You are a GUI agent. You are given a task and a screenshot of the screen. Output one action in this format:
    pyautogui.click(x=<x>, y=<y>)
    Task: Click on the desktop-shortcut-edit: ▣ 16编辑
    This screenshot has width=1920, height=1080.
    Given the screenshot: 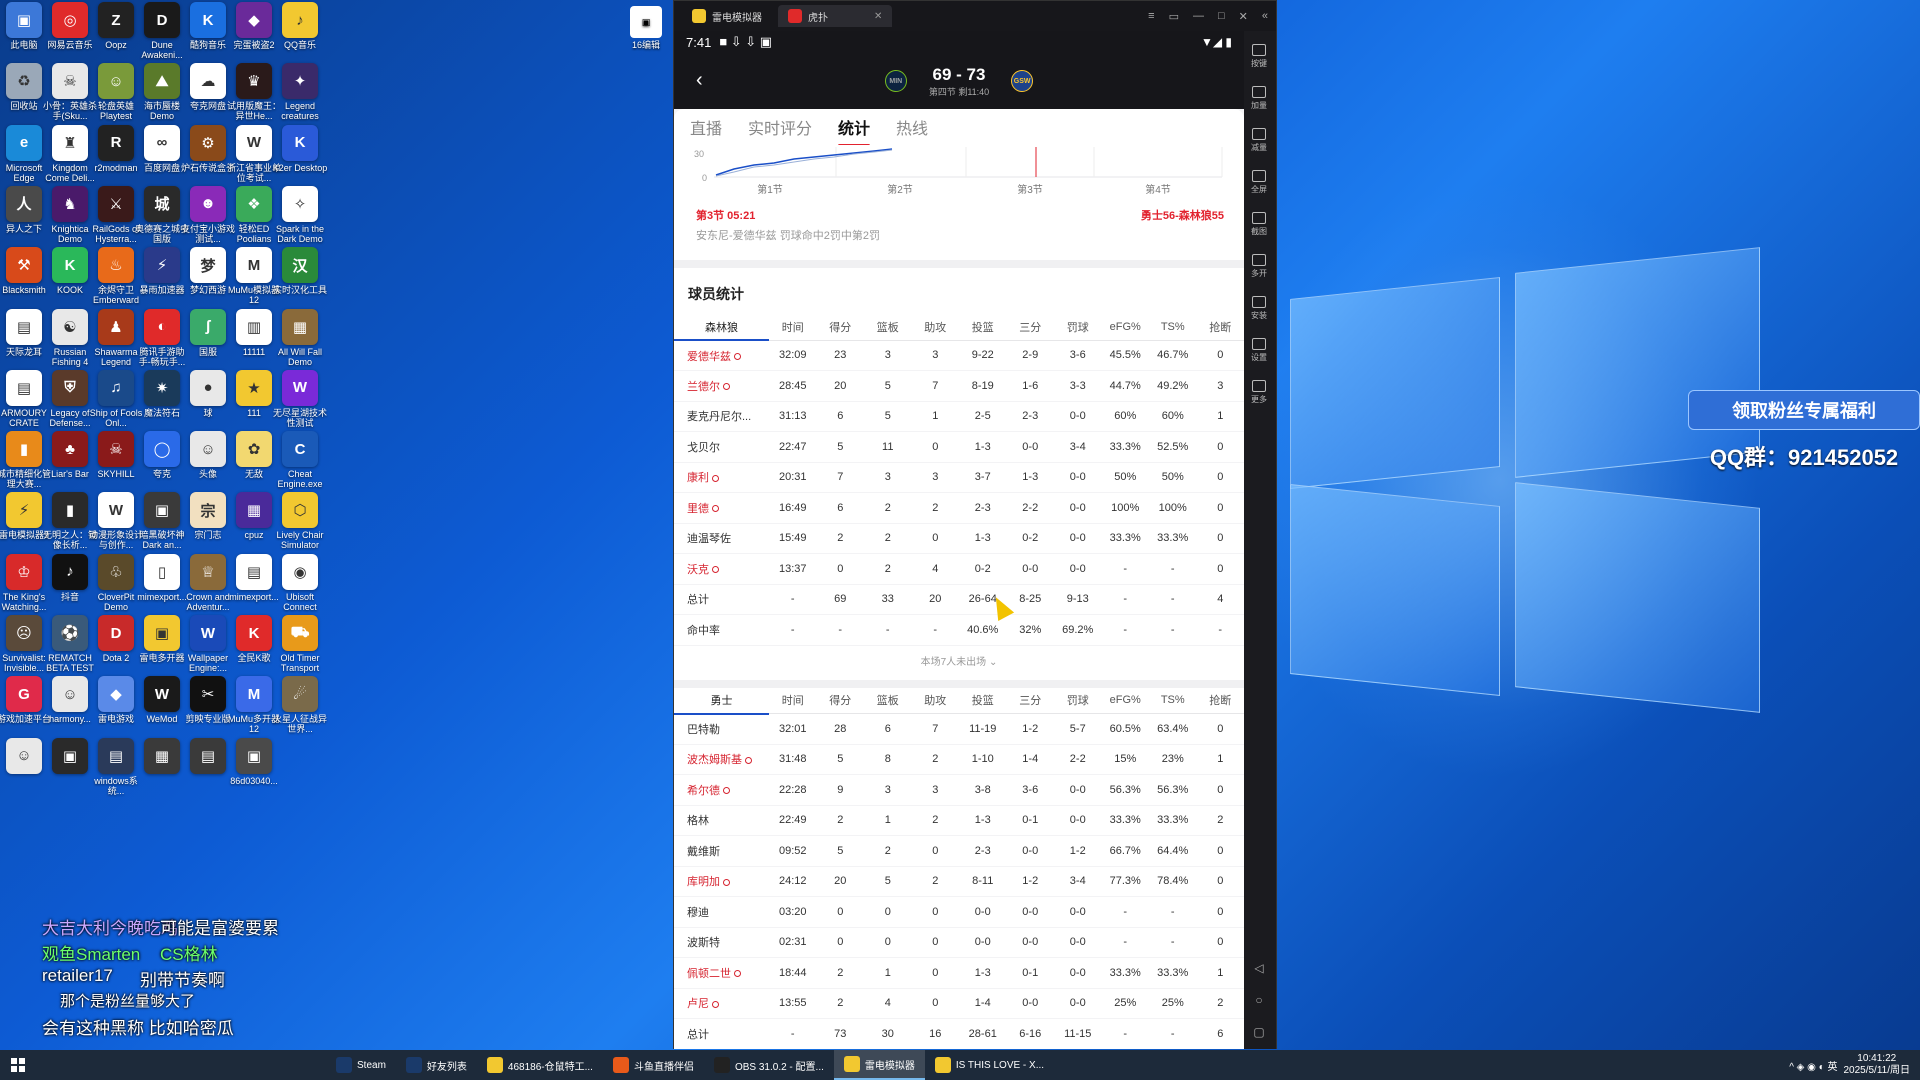 What is the action you would take?
    pyautogui.click(x=646, y=28)
    